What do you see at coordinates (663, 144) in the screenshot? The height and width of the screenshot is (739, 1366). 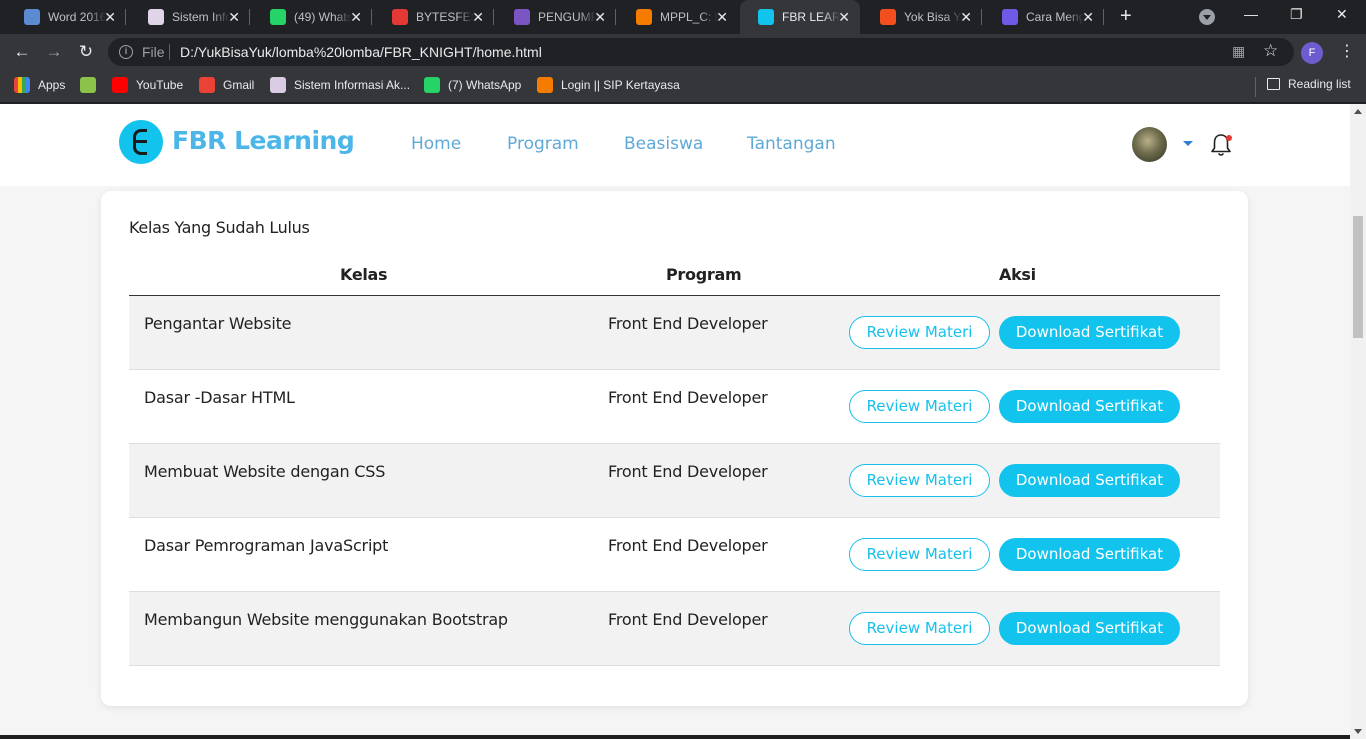 I see `nav-beasiswa: Beasiswa` at bounding box center [663, 144].